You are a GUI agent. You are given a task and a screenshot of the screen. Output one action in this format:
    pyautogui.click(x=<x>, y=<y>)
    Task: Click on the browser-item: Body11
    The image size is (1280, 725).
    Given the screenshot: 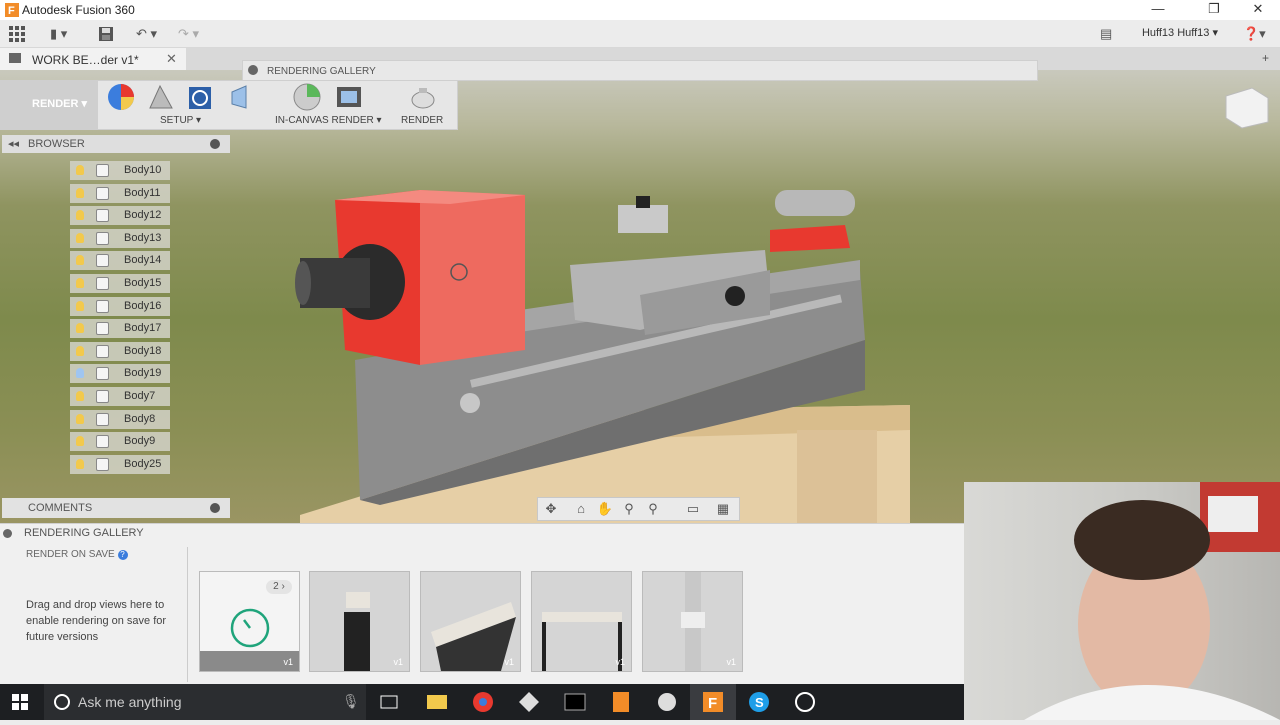 What is the action you would take?
    pyautogui.click(x=120, y=193)
    